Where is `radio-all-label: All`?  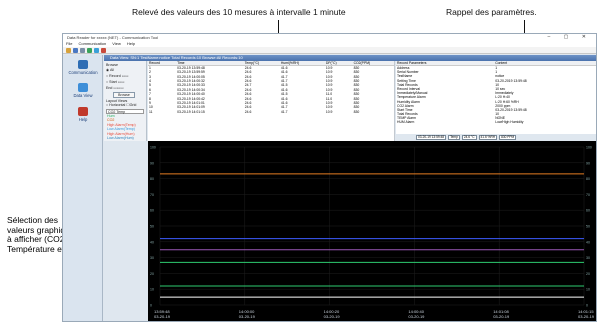
radio-all-label: All is located at coordinates (111, 70).